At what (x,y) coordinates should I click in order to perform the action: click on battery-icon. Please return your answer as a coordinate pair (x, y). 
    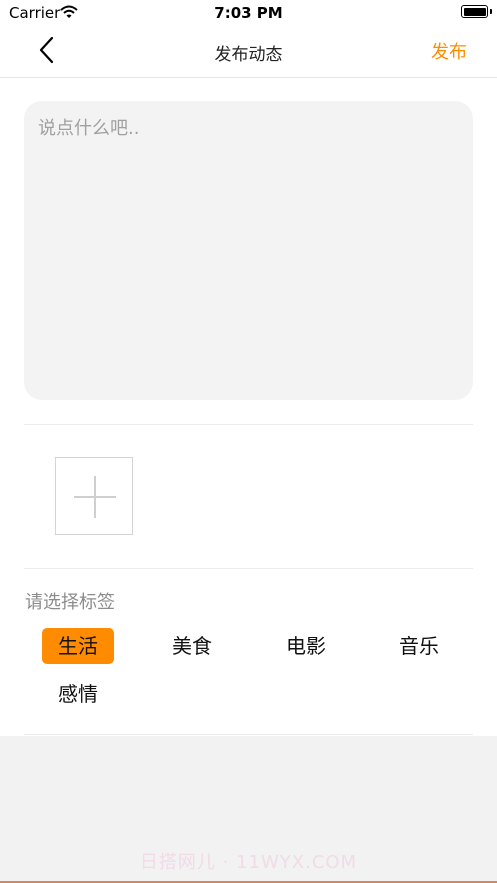
    Looking at the image, I should click on (474, 11).